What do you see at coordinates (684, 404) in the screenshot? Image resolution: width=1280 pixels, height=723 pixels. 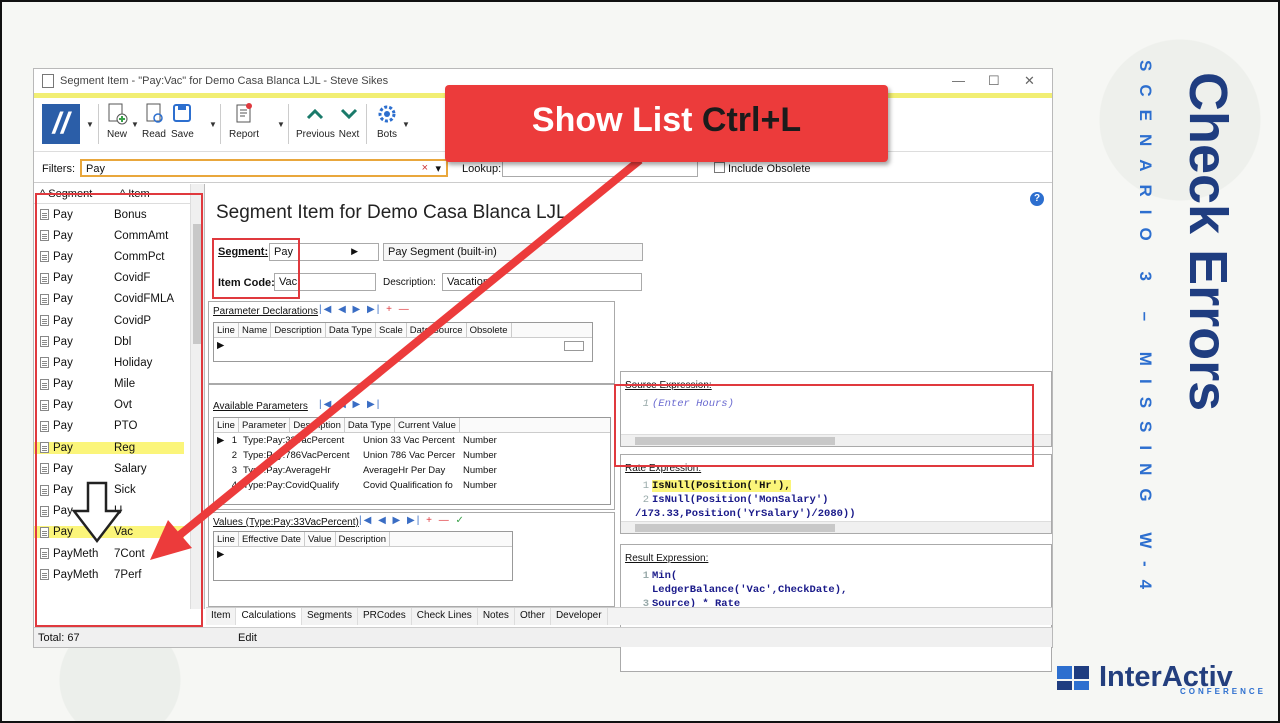 I see `source-expression-editor: 1 (Enter Hours)` at bounding box center [684, 404].